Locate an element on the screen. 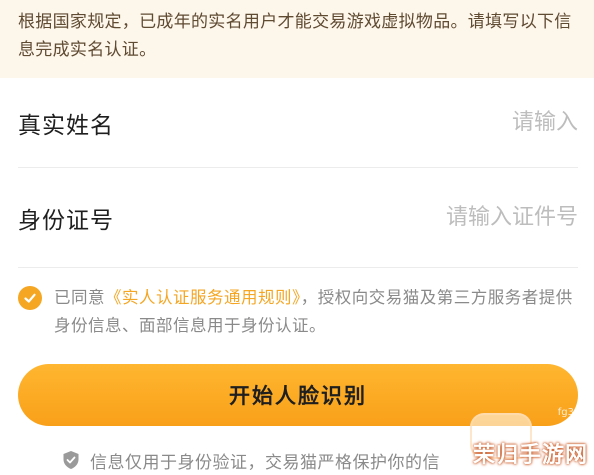 The image size is (594, 475). privacy-text: 信息仅用于身份验证，交易猫严格保护你的信 is located at coordinates (265, 462).